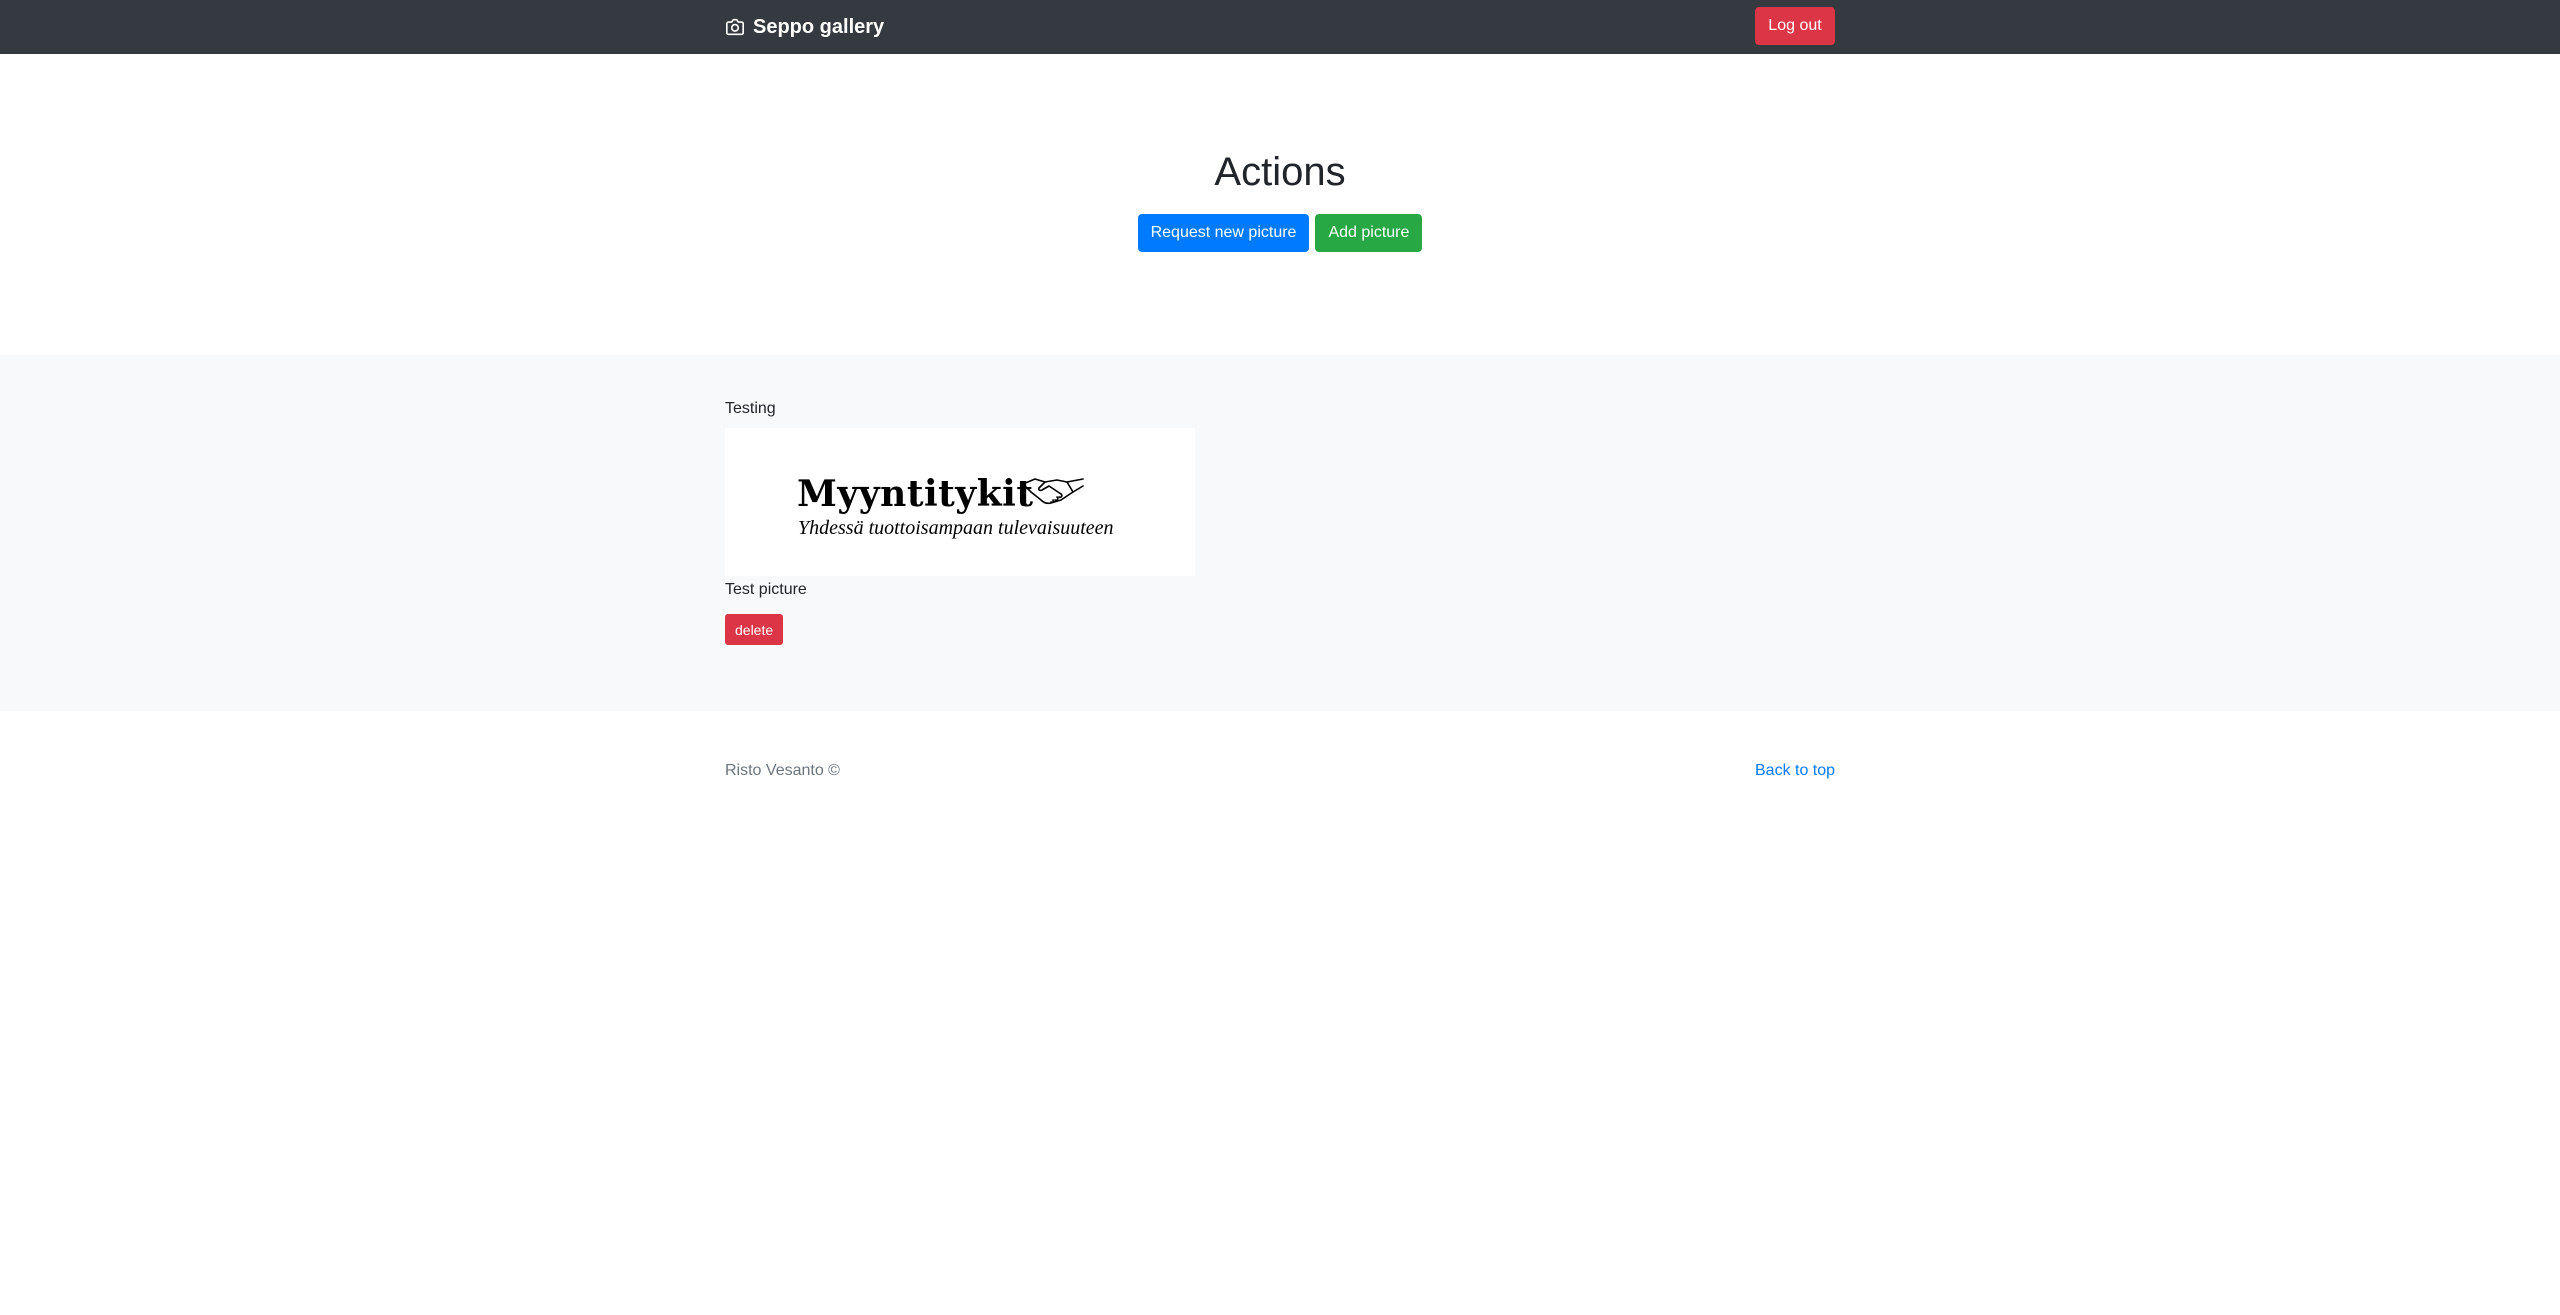  I want to click on logo-subtitle: Yhdessä tuottoisampaan tulevaisuuteen, so click(956, 528).